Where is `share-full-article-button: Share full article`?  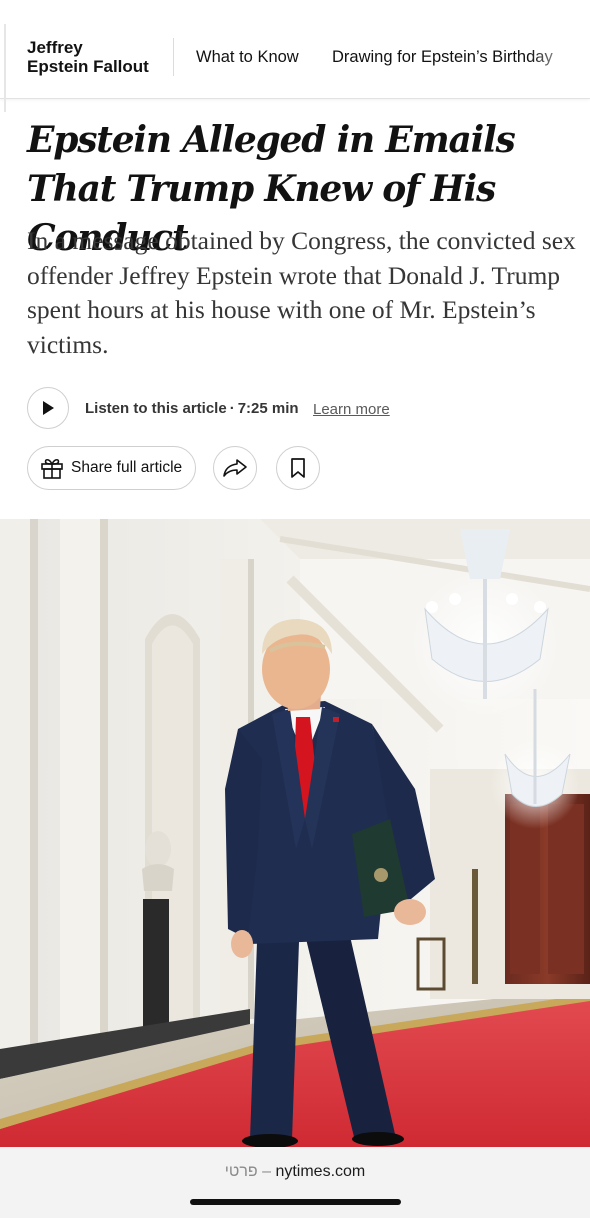 share-full-article-button: Share full article is located at coordinates (111, 468).